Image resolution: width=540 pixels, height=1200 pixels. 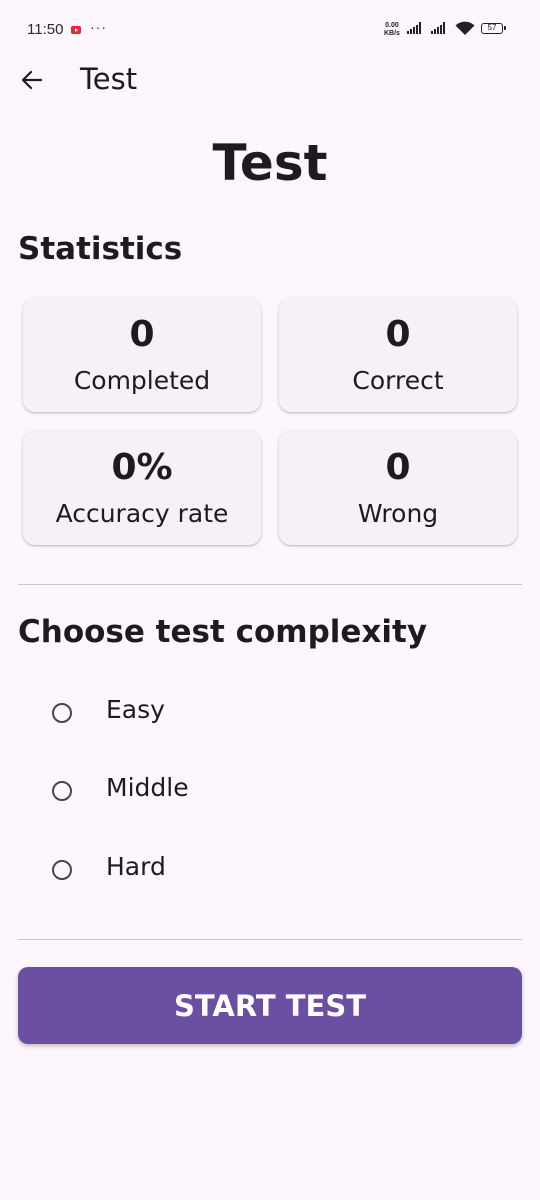 I want to click on start-test-button: START TEST, so click(x=270, y=1005).